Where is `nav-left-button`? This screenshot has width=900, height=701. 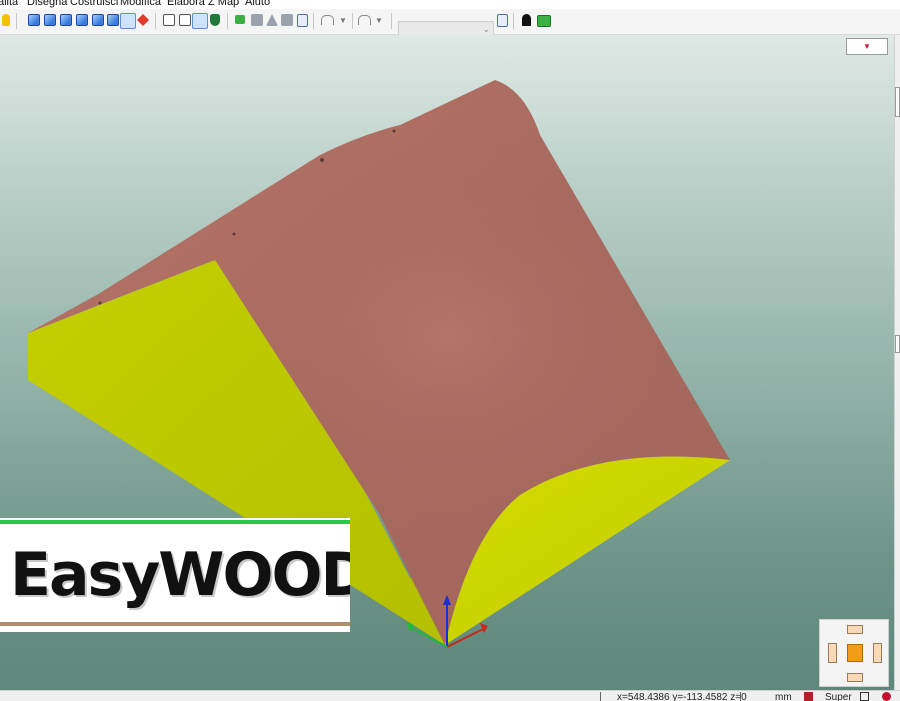 nav-left-button is located at coordinates (832, 653).